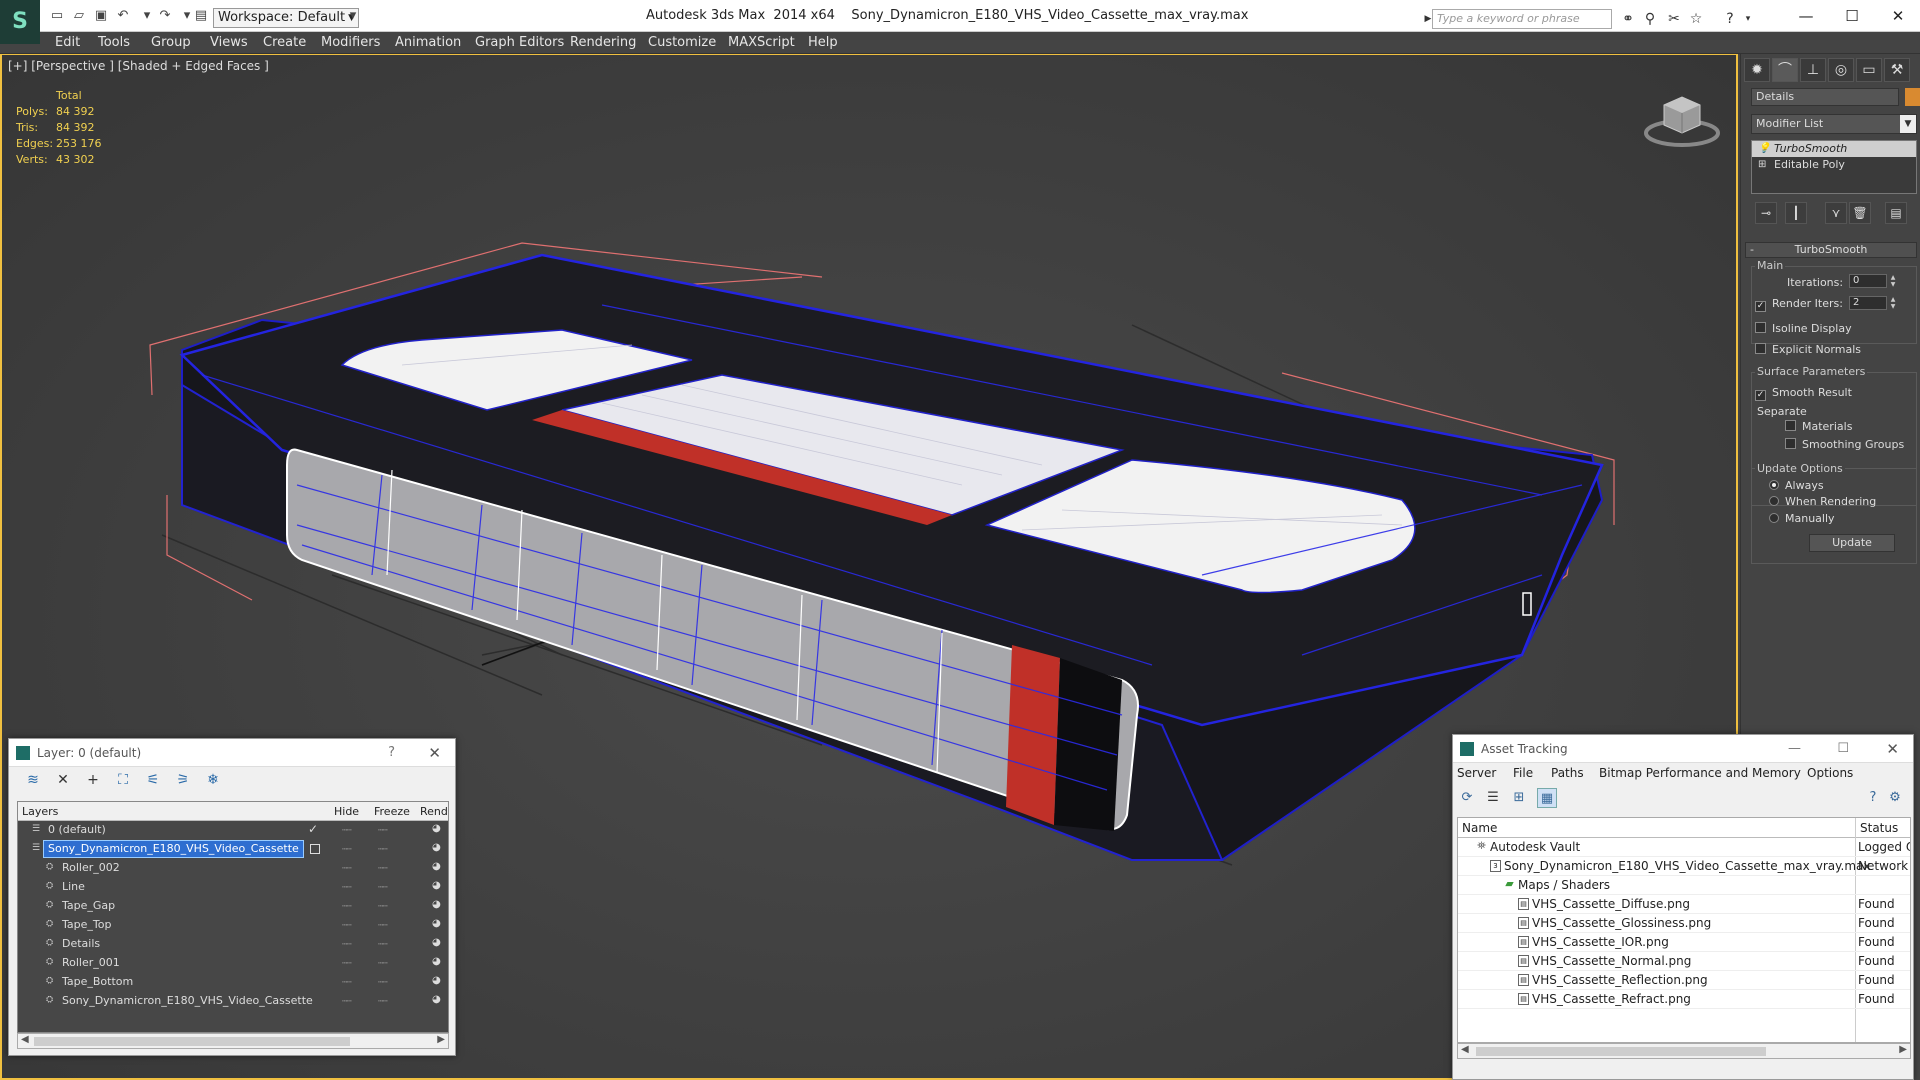 This screenshot has height=1080, width=1920. I want to click on pin-stack-icon: ⊸, so click(1766, 213).